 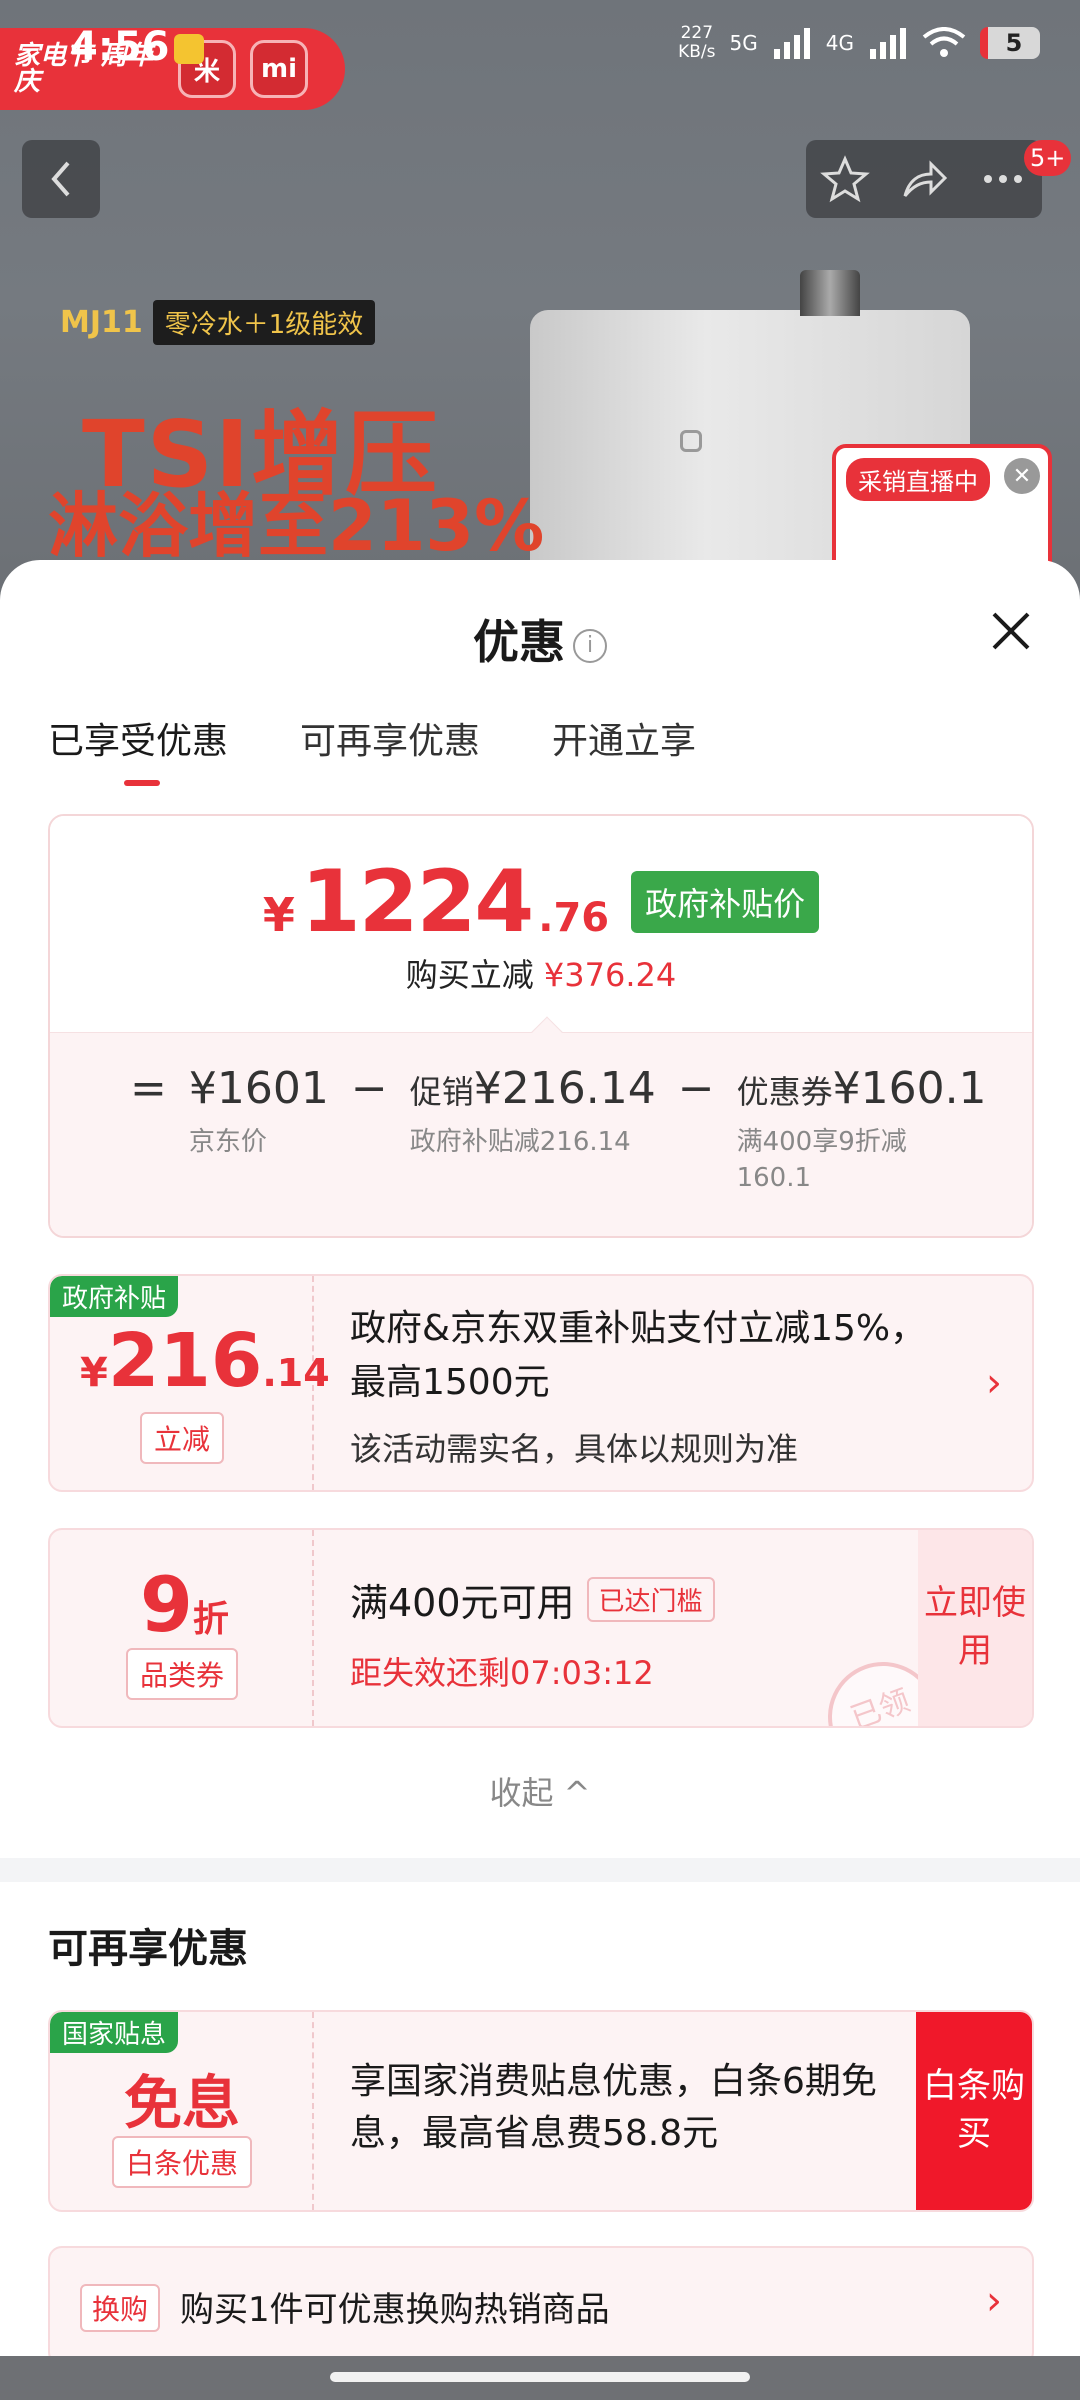 What do you see at coordinates (227, 1142) in the screenshot?
I see `jd-price-label: 京东价` at bounding box center [227, 1142].